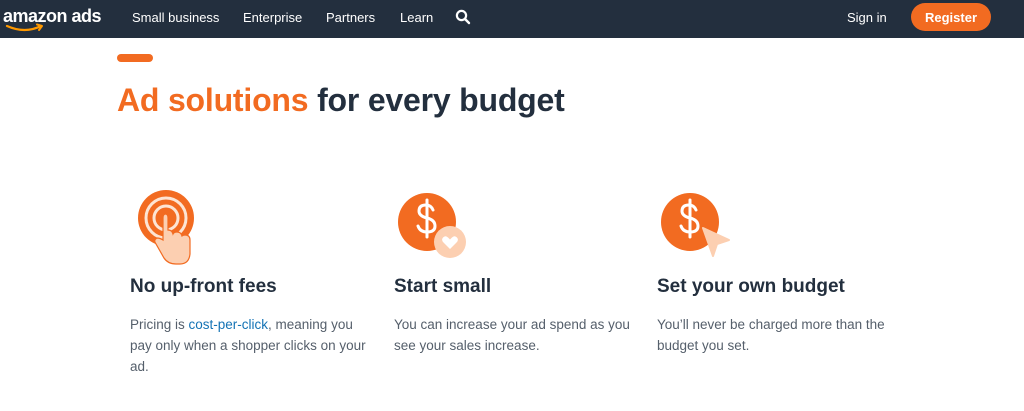 The width and height of the screenshot is (1024, 411). What do you see at coordinates (175, 17) in the screenshot?
I see `nav-link-small-business: Small business` at bounding box center [175, 17].